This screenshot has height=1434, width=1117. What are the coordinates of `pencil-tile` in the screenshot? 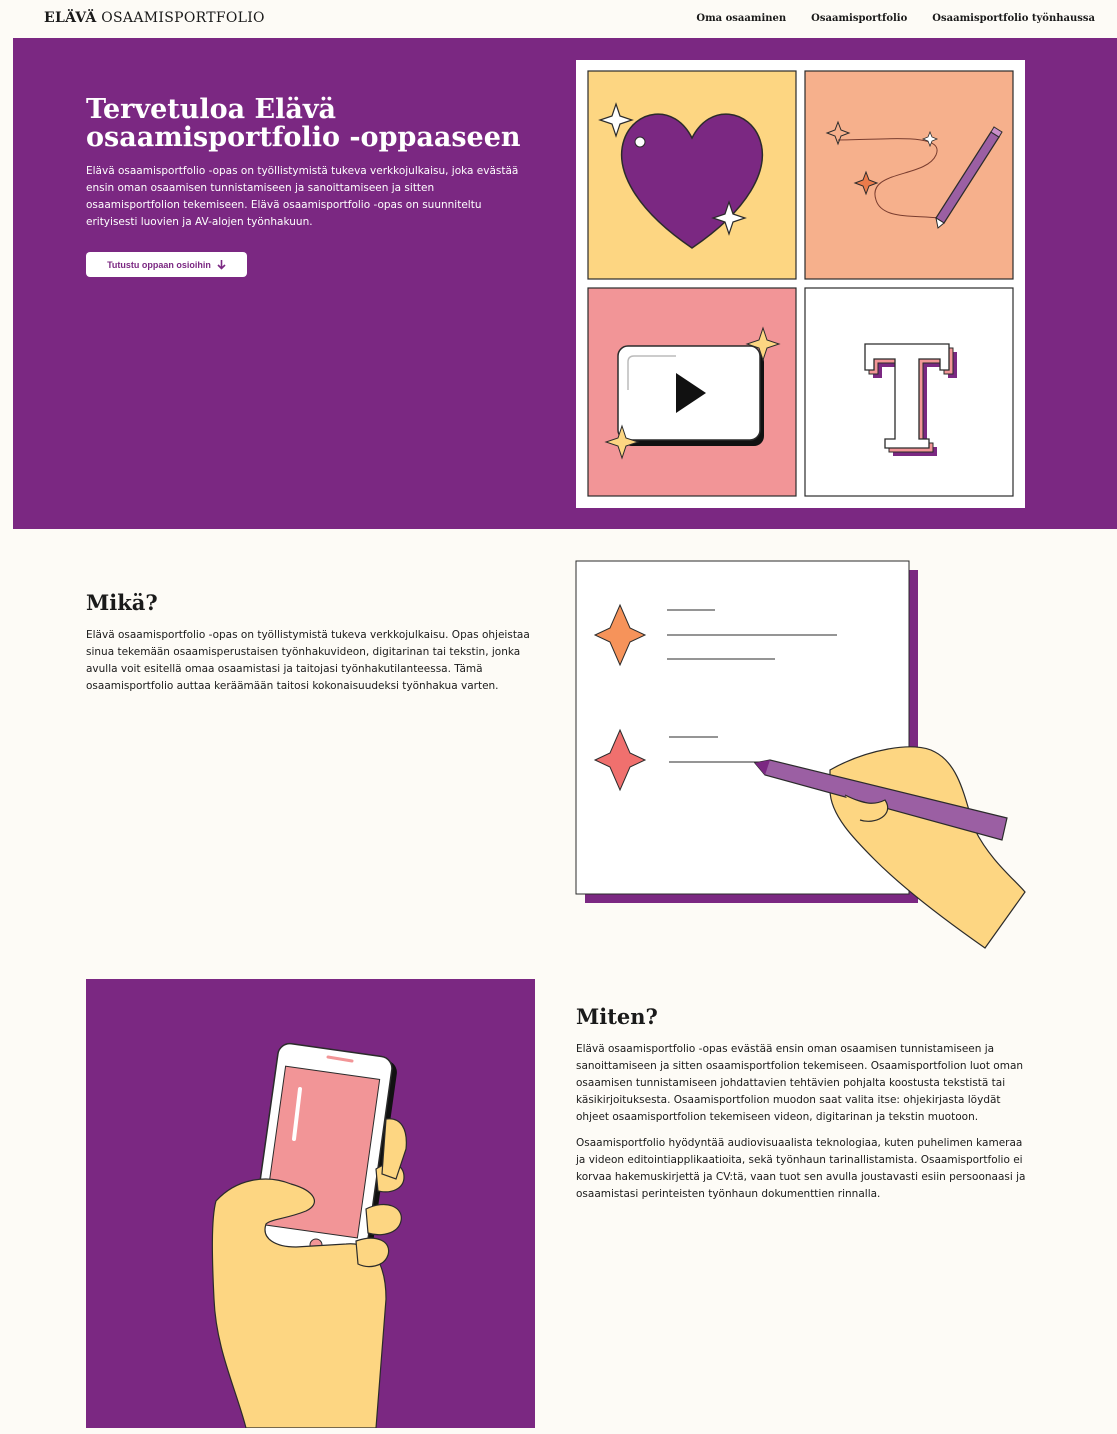 It's located at (909, 175).